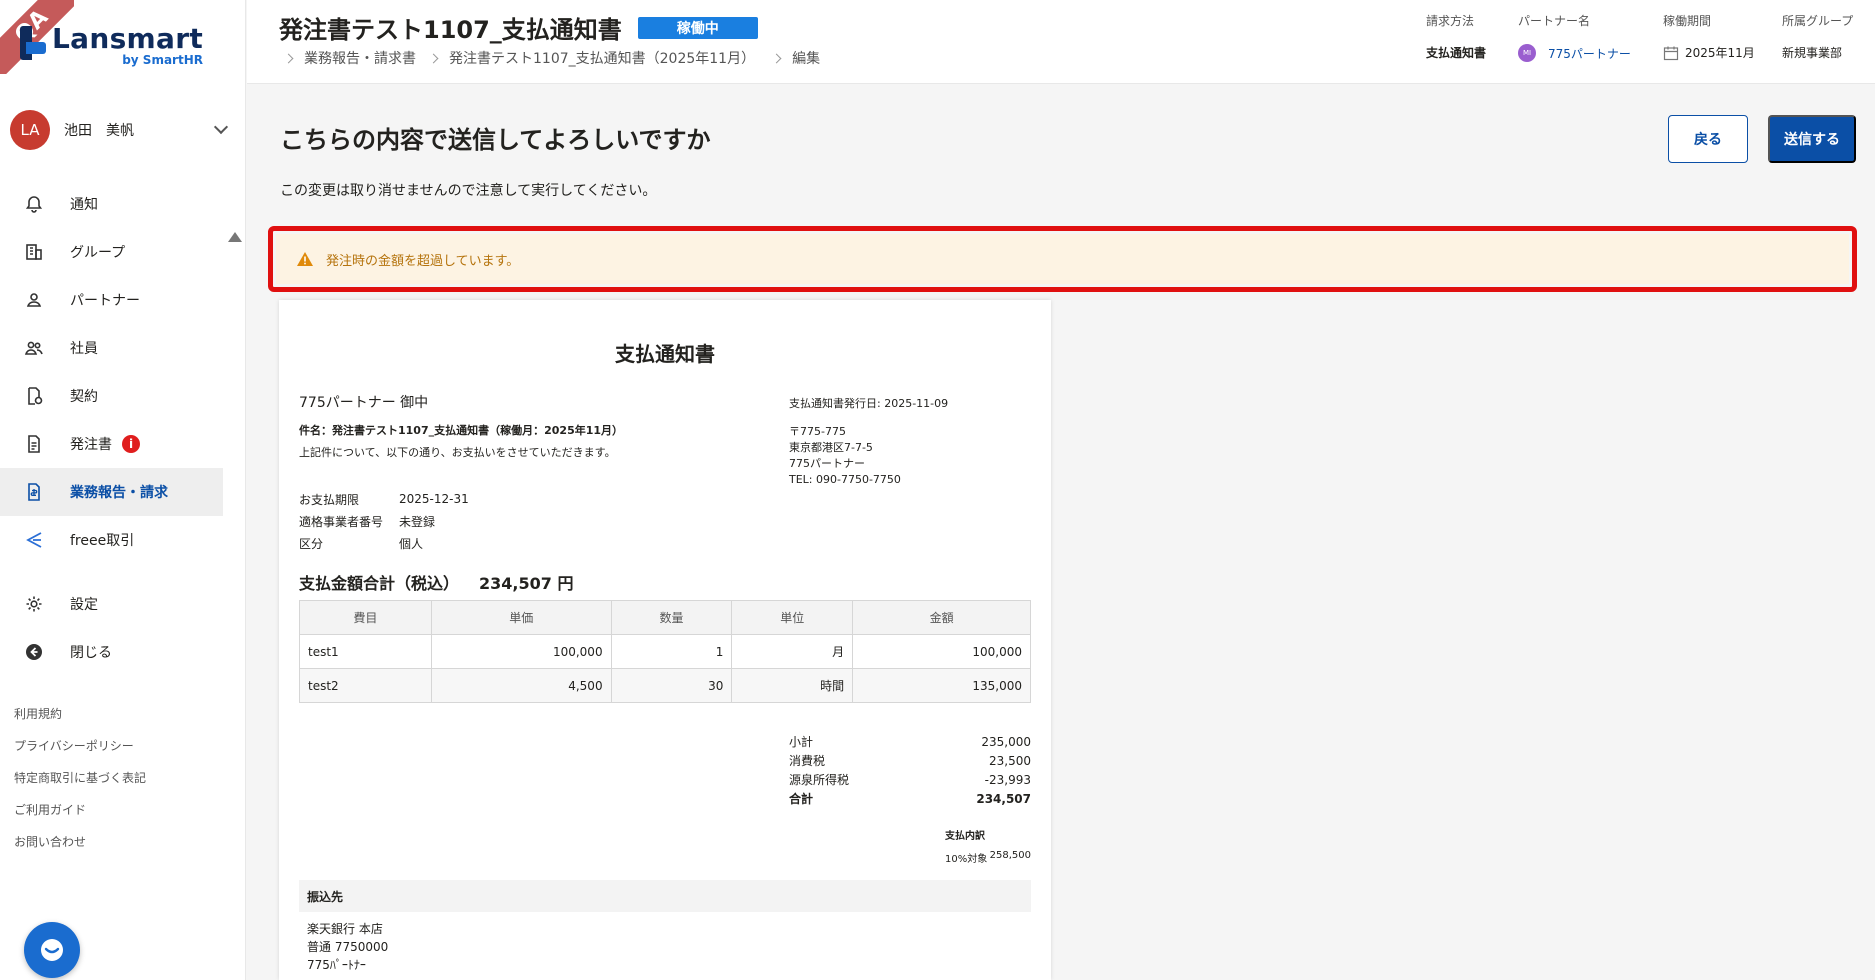 The image size is (1875, 980). I want to click on sum-value: -23,993, so click(1007, 779).